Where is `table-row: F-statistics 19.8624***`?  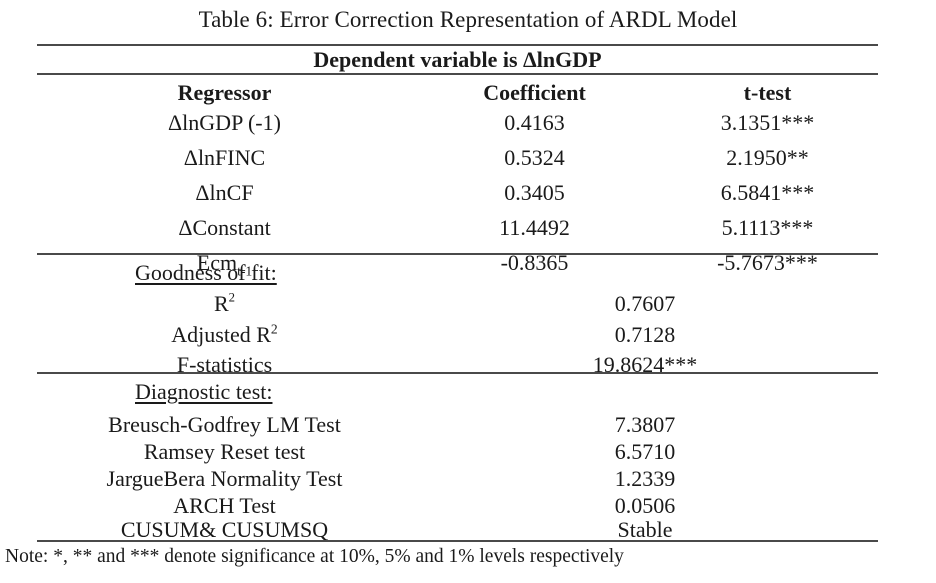
table-row: F-statistics 19.8624*** is located at coordinates (457, 365).